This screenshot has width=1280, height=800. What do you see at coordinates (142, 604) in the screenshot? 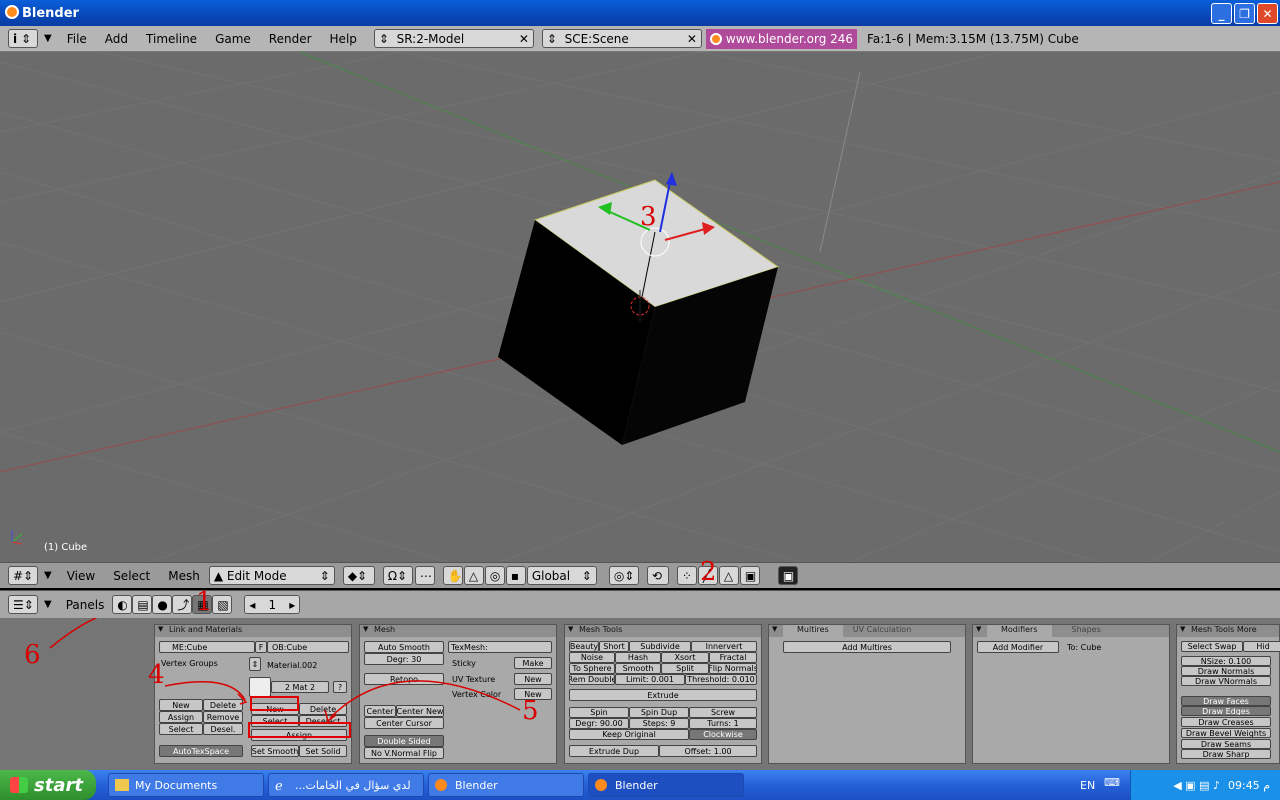
I see `script-context-icon: ▤` at bounding box center [142, 604].